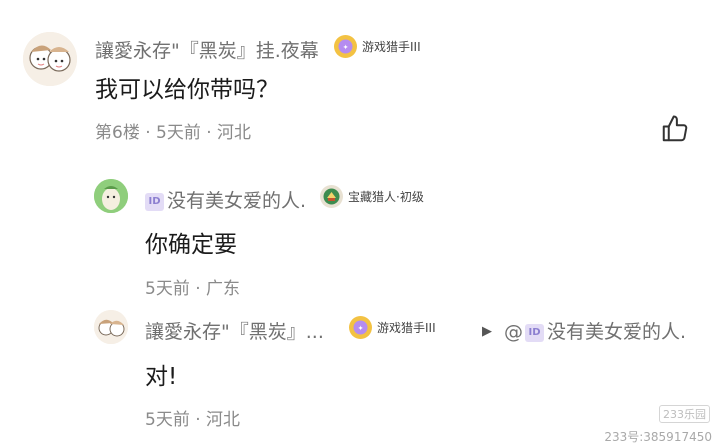 Image resolution: width=720 pixels, height=447 pixels. What do you see at coordinates (487, 331) in the screenshot?
I see `reply-to-arrow-icon: ▶` at bounding box center [487, 331].